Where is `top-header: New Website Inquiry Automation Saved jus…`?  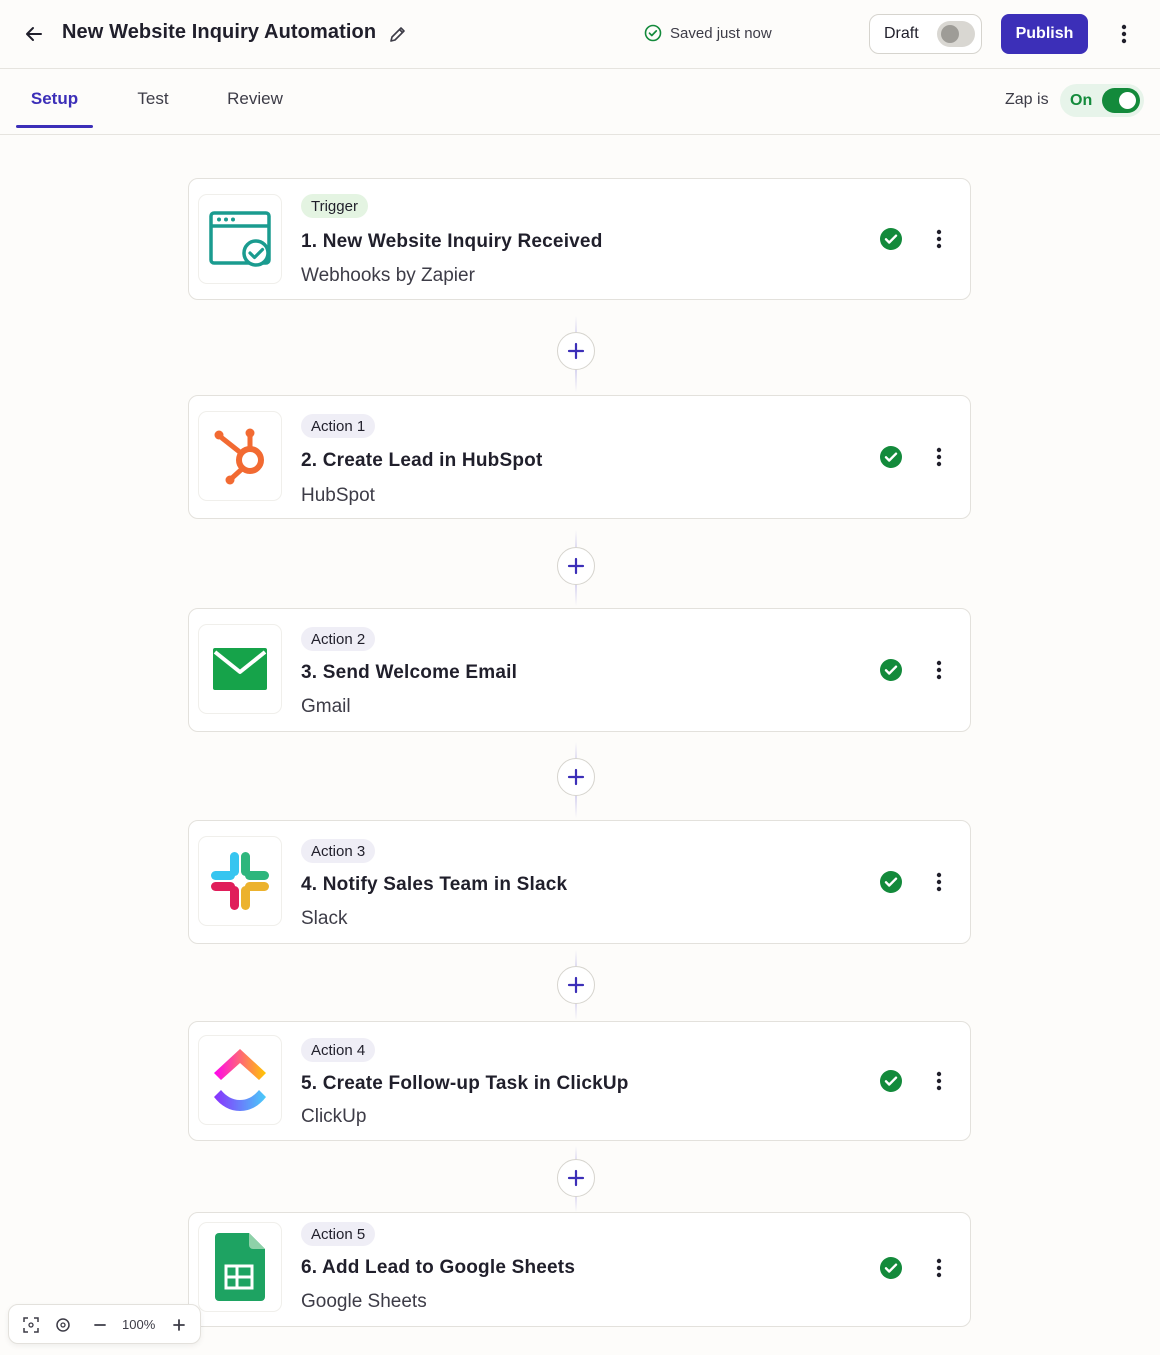 top-header: New Website Inquiry Automation Saved jus… is located at coordinates (580, 34).